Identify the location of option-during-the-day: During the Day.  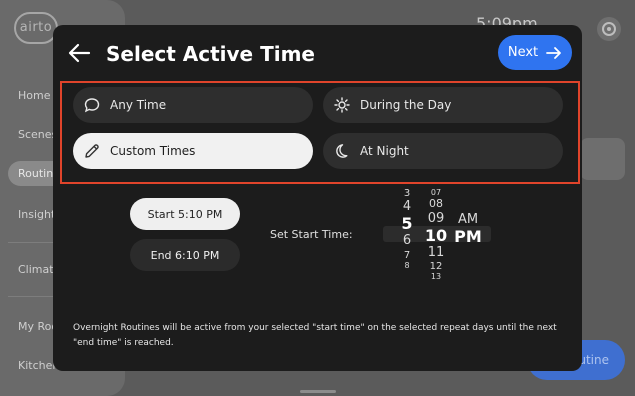
(443, 105).